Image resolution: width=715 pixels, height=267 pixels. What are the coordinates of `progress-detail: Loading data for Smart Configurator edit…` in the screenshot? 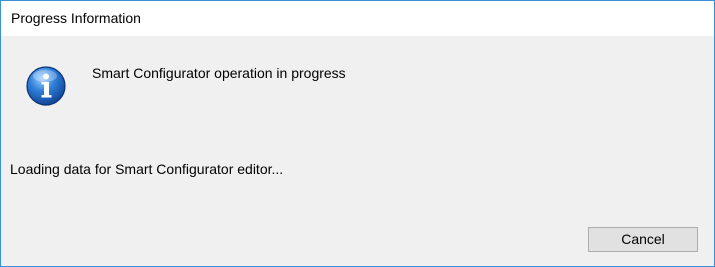 It's located at (147, 169).